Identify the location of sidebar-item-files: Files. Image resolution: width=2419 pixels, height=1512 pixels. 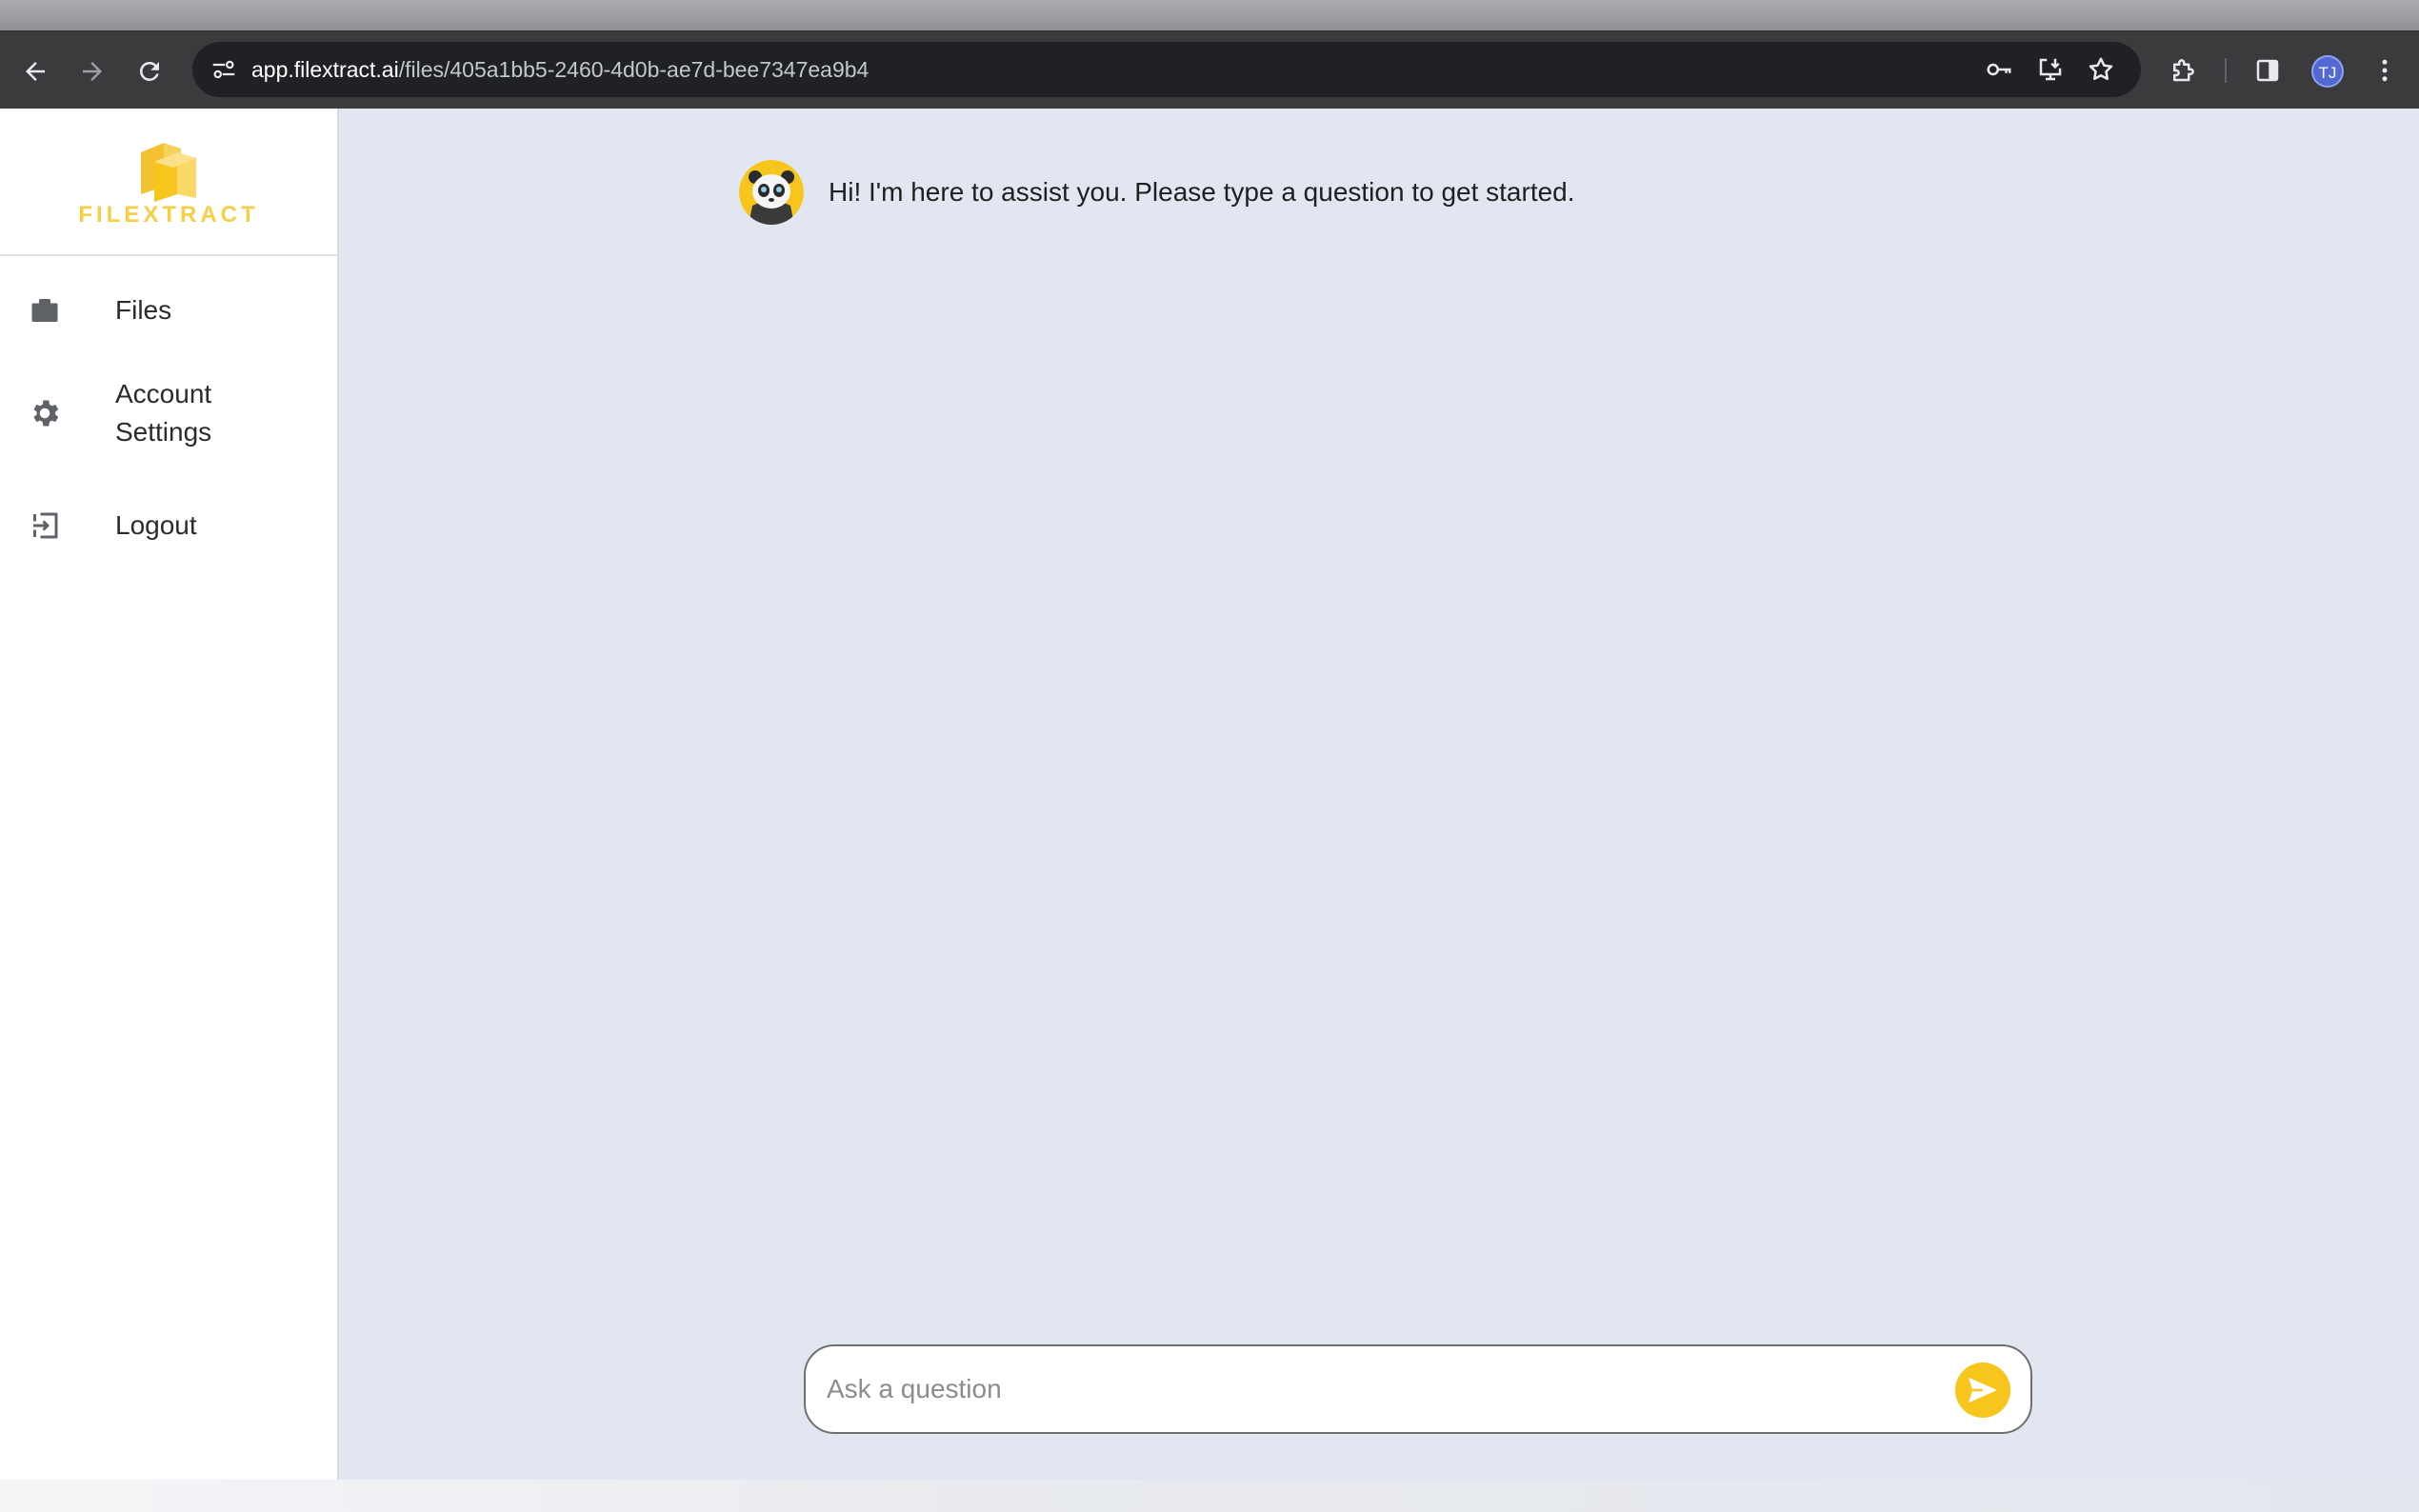
(168, 310).